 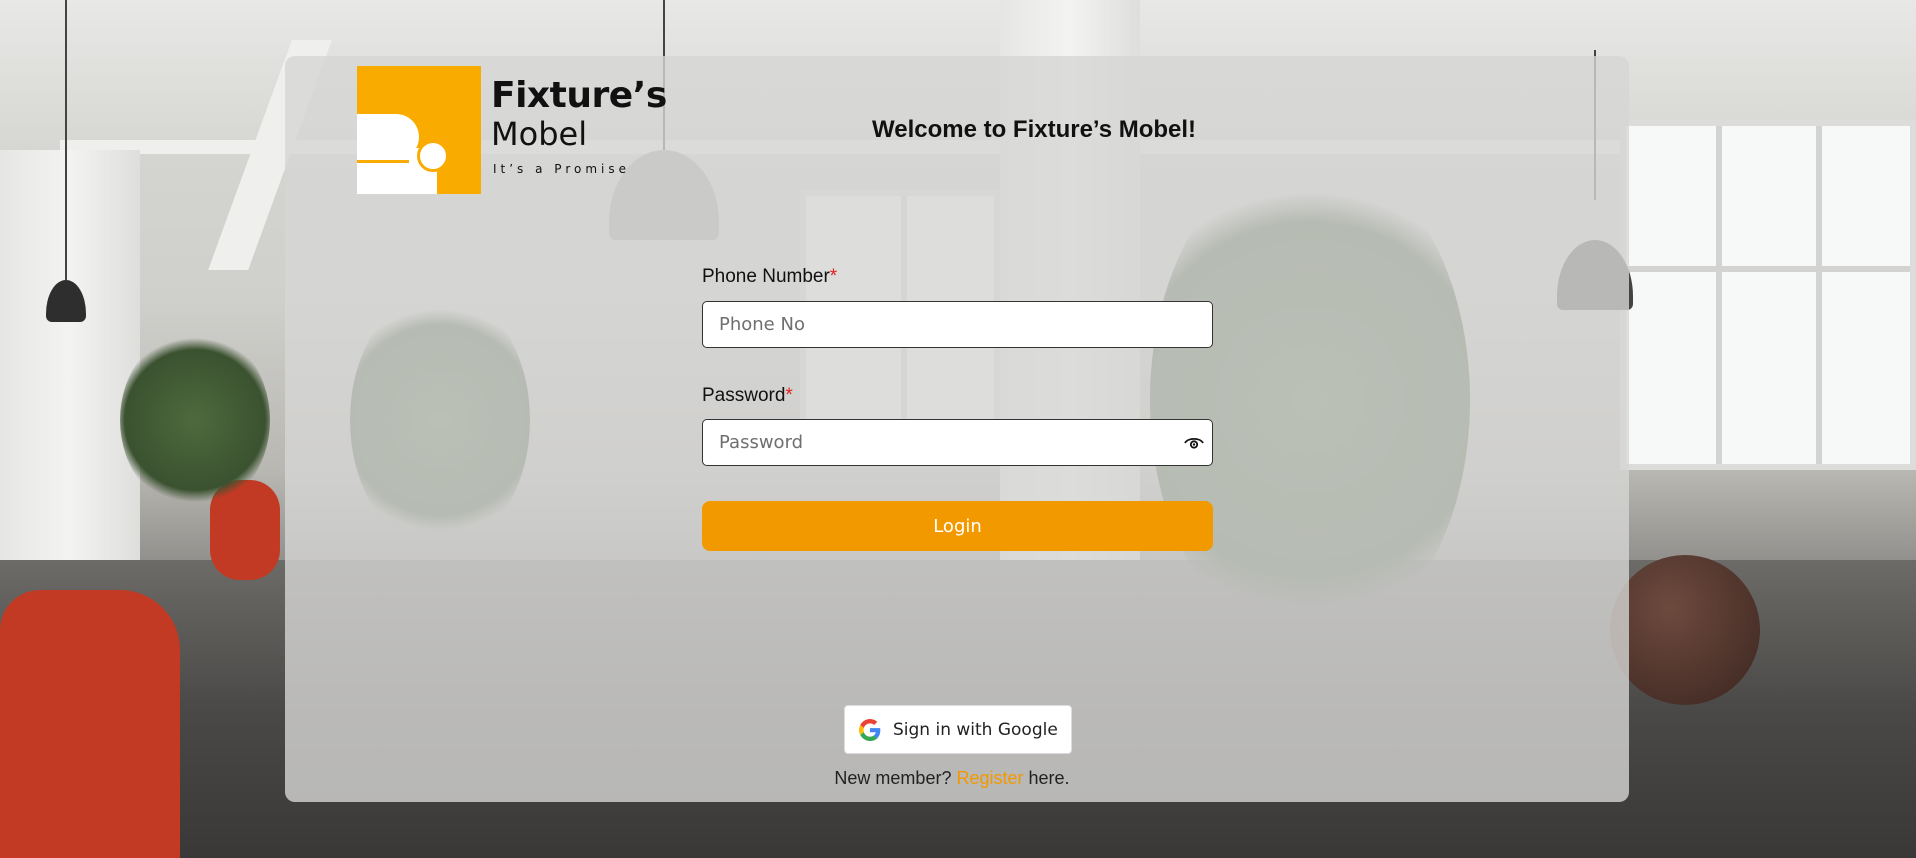 What do you see at coordinates (989, 778) in the screenshot?
I see `register-link: Register` at bounding box center [989, 778].